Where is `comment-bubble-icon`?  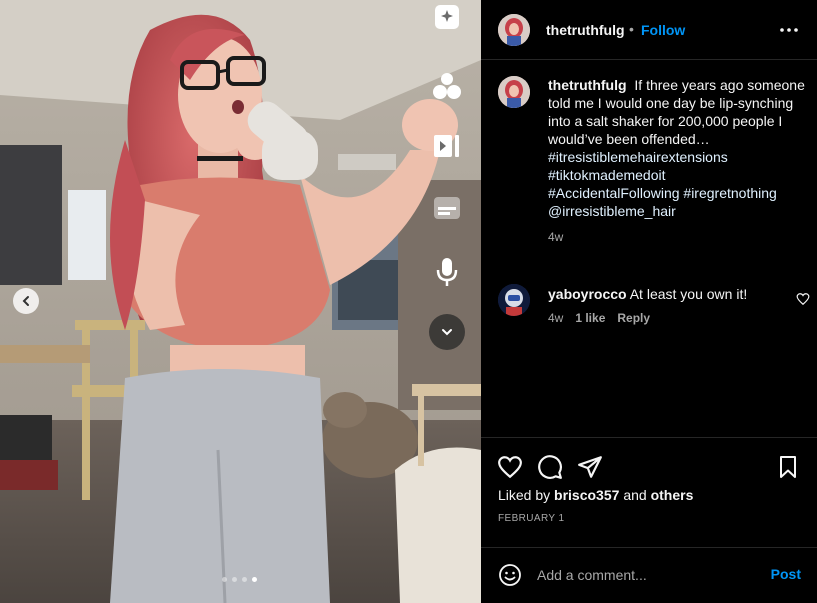 comment-bubble-icon is located at coordinates (550, 467).